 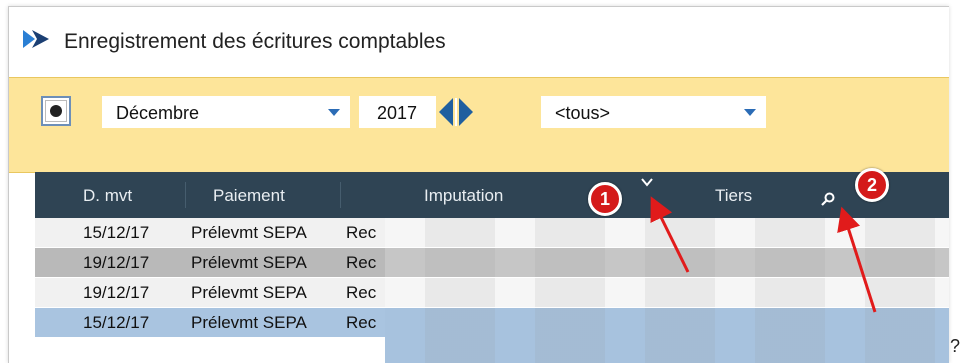 What do you see at coordinates (872, 185) in the screenshot?
I see `annotation-badge-2: 2` at bounding box center [872, 185].